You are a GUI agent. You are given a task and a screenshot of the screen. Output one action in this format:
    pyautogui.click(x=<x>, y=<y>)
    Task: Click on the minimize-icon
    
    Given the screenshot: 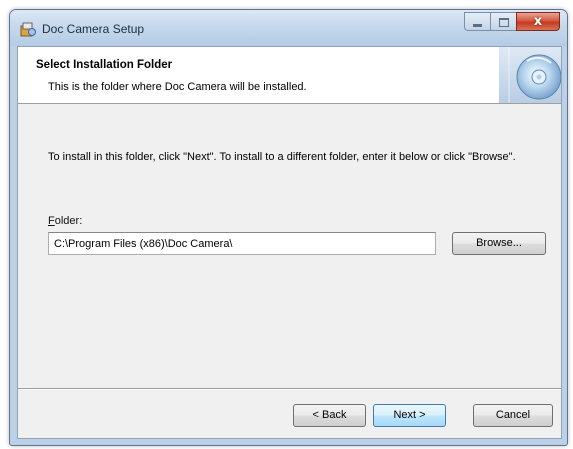 What is the action you would take?
    pyautogui.click(x=477, y=25)
    